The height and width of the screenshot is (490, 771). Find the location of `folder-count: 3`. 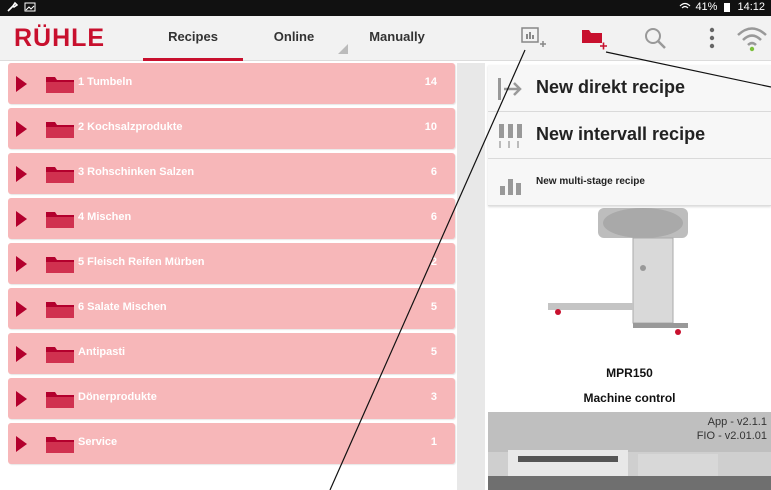

folder-count: 3 is located at coordinates (433, 397).